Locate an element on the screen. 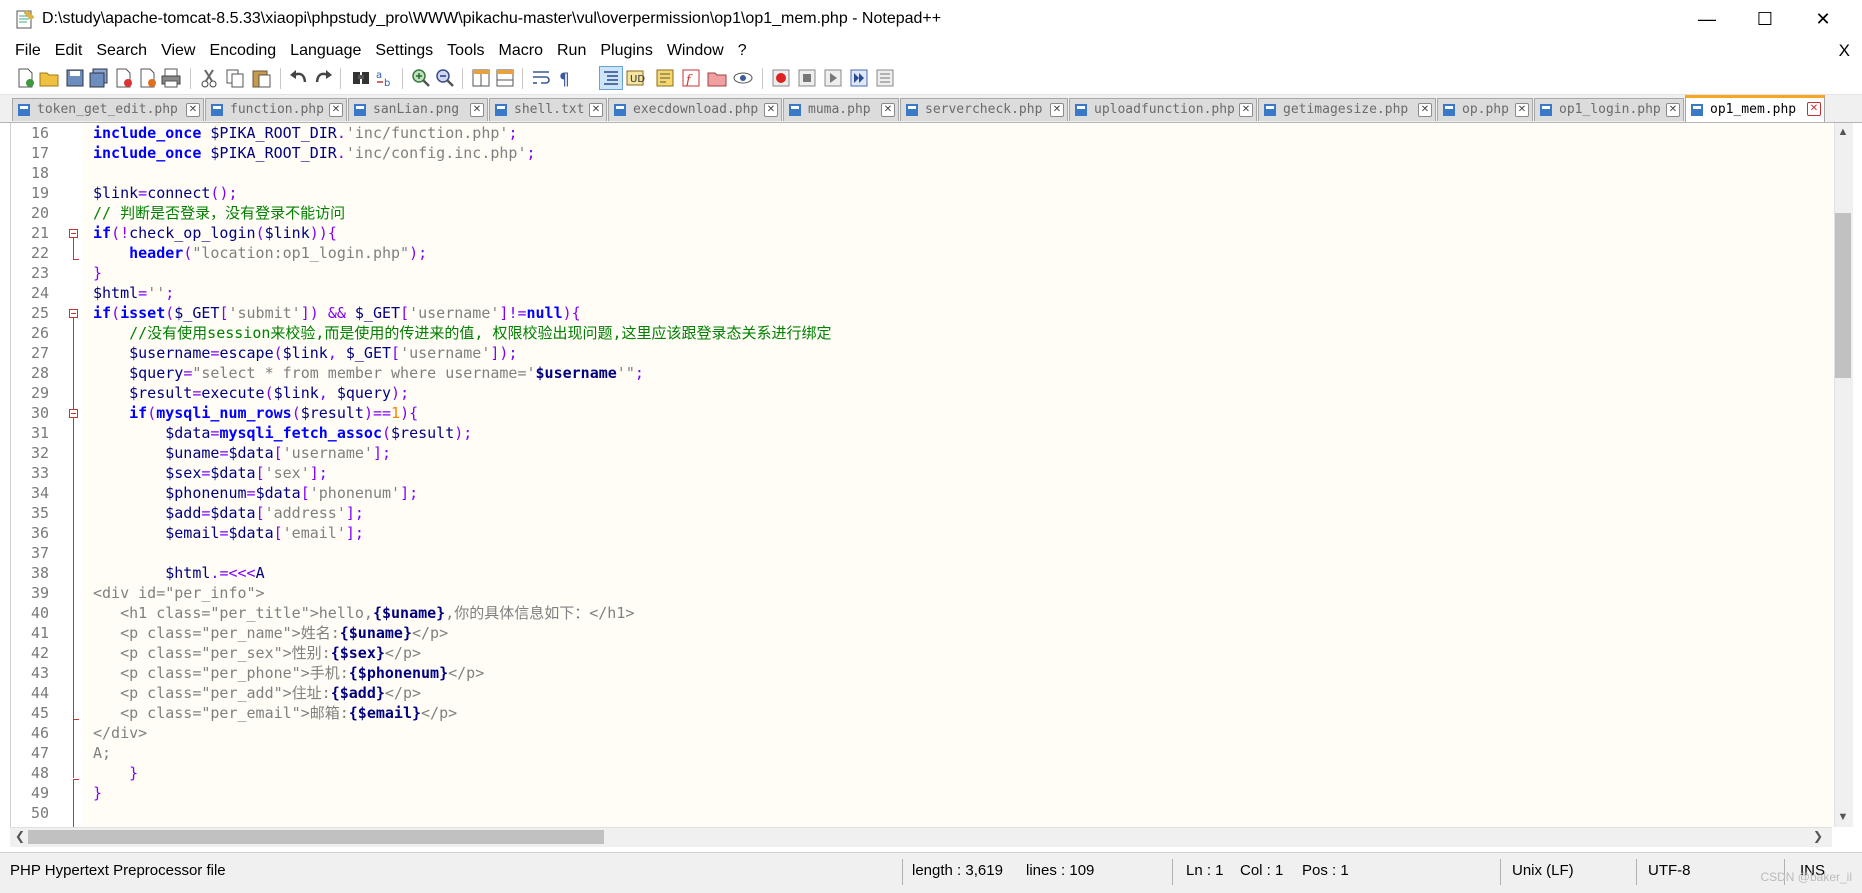  tab-op: op.php ✕ is located at coordinates (1485, 109).